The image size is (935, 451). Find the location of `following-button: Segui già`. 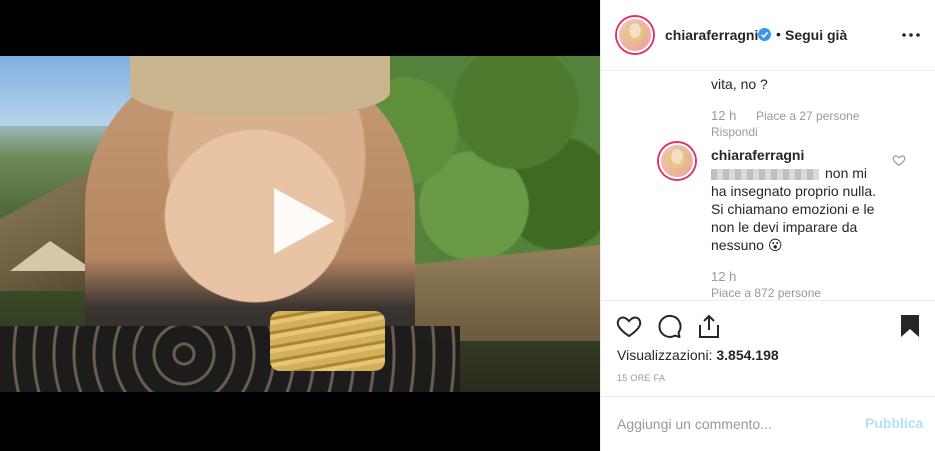

following-button: Segui già is located at coordinates (816, 35).